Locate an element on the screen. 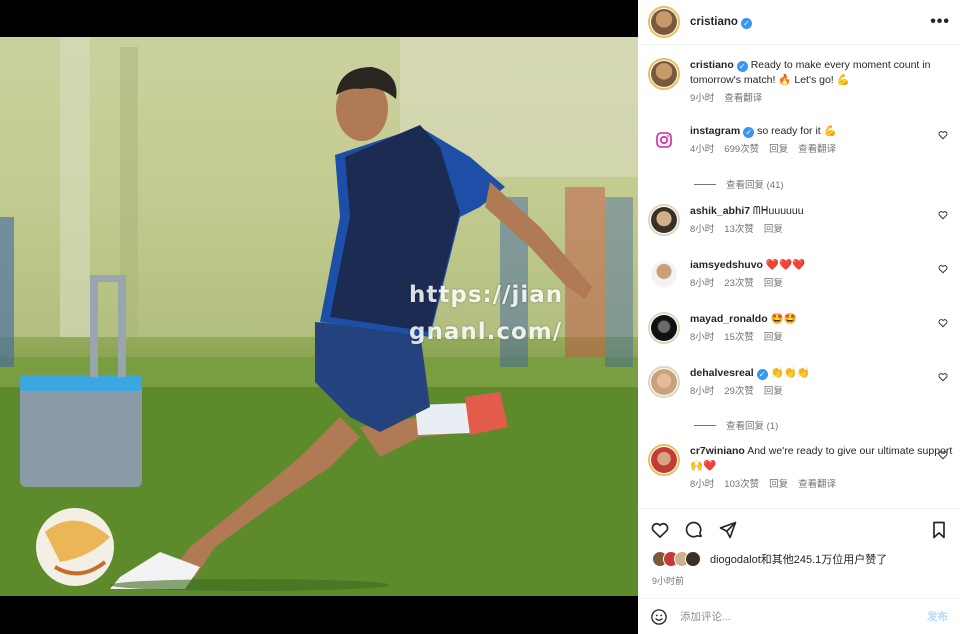 The height and width of the screenshot is (634, 960). send-icon is located at coordinates (728, 529).